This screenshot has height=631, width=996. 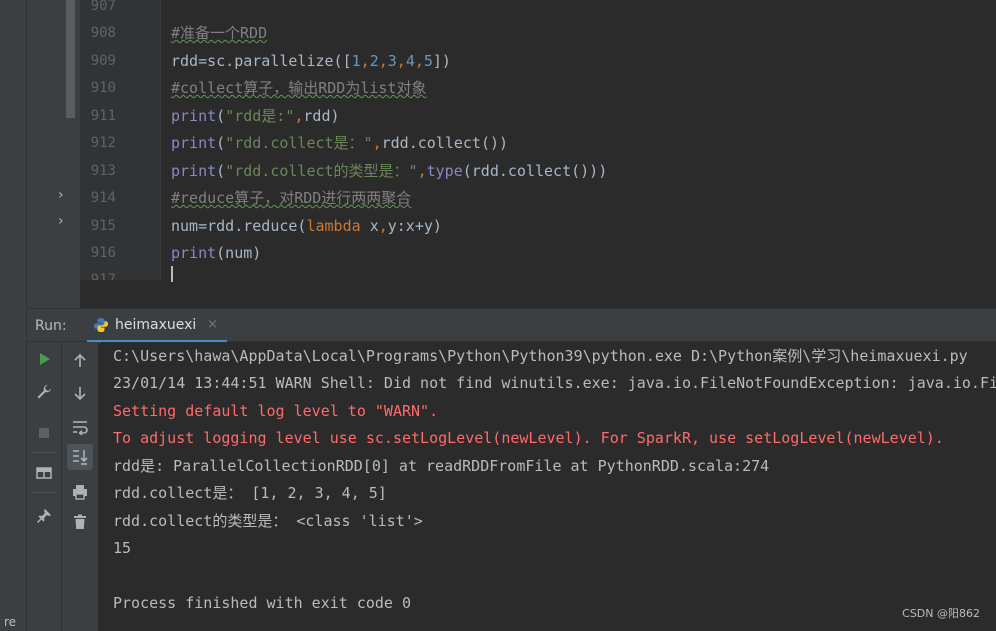 I want to click on layout-icon, so click(x=44, y=473).